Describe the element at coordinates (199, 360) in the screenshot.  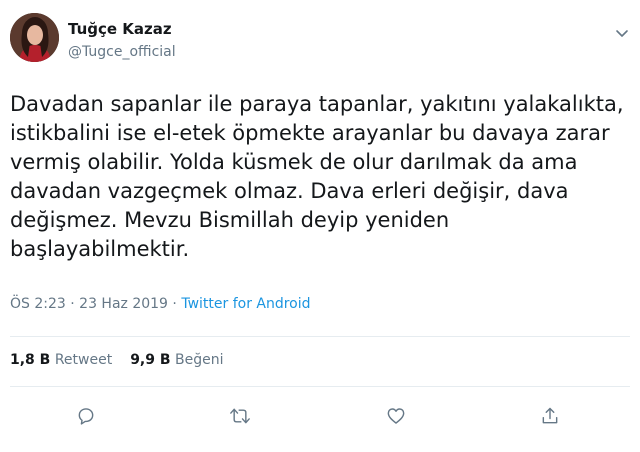
I see `like-label: Beğeni` at that location.